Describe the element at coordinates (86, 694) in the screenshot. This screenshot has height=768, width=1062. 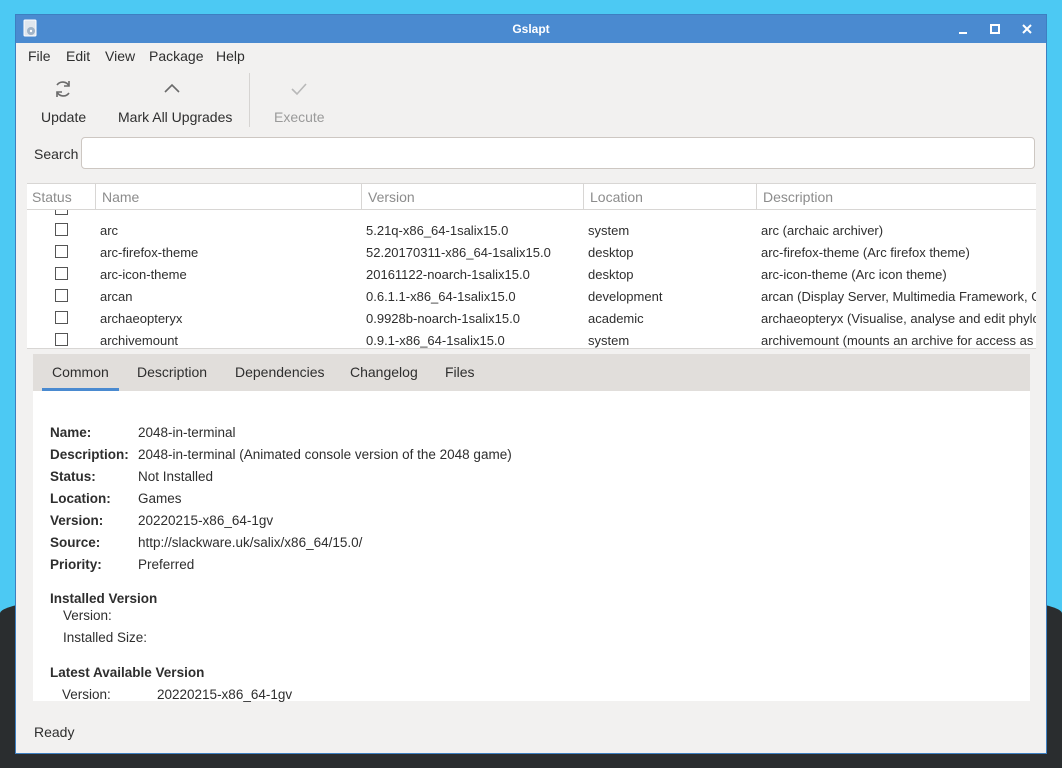
I see `latest-version-label: Version:` at that location.